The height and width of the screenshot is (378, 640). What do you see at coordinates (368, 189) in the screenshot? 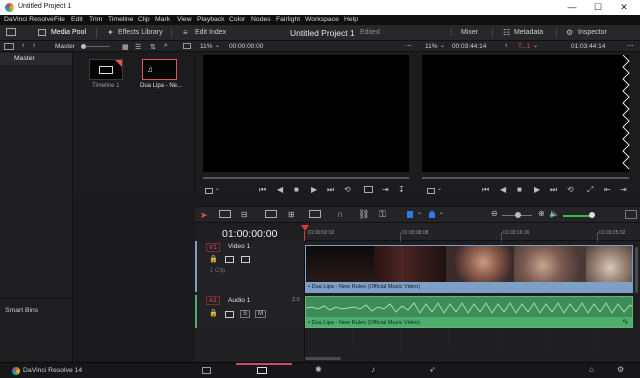
I see `match-frame-icon` at bounding box center [368, 189].